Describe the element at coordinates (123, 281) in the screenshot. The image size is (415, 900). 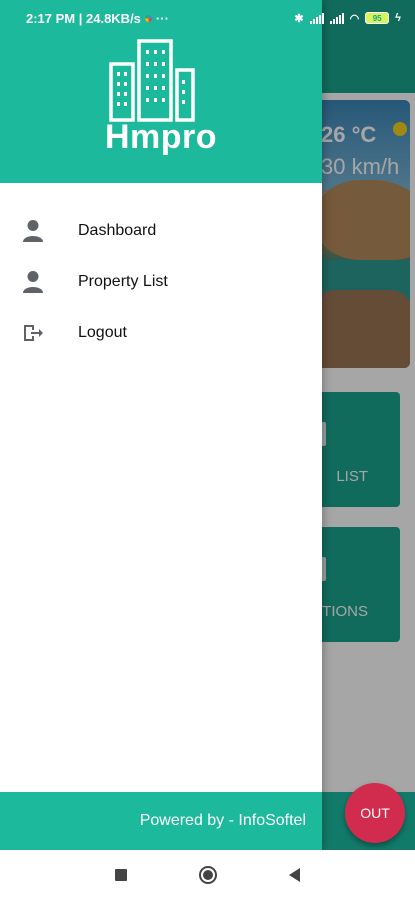
I see `menu-item-label: Property List` at that location.